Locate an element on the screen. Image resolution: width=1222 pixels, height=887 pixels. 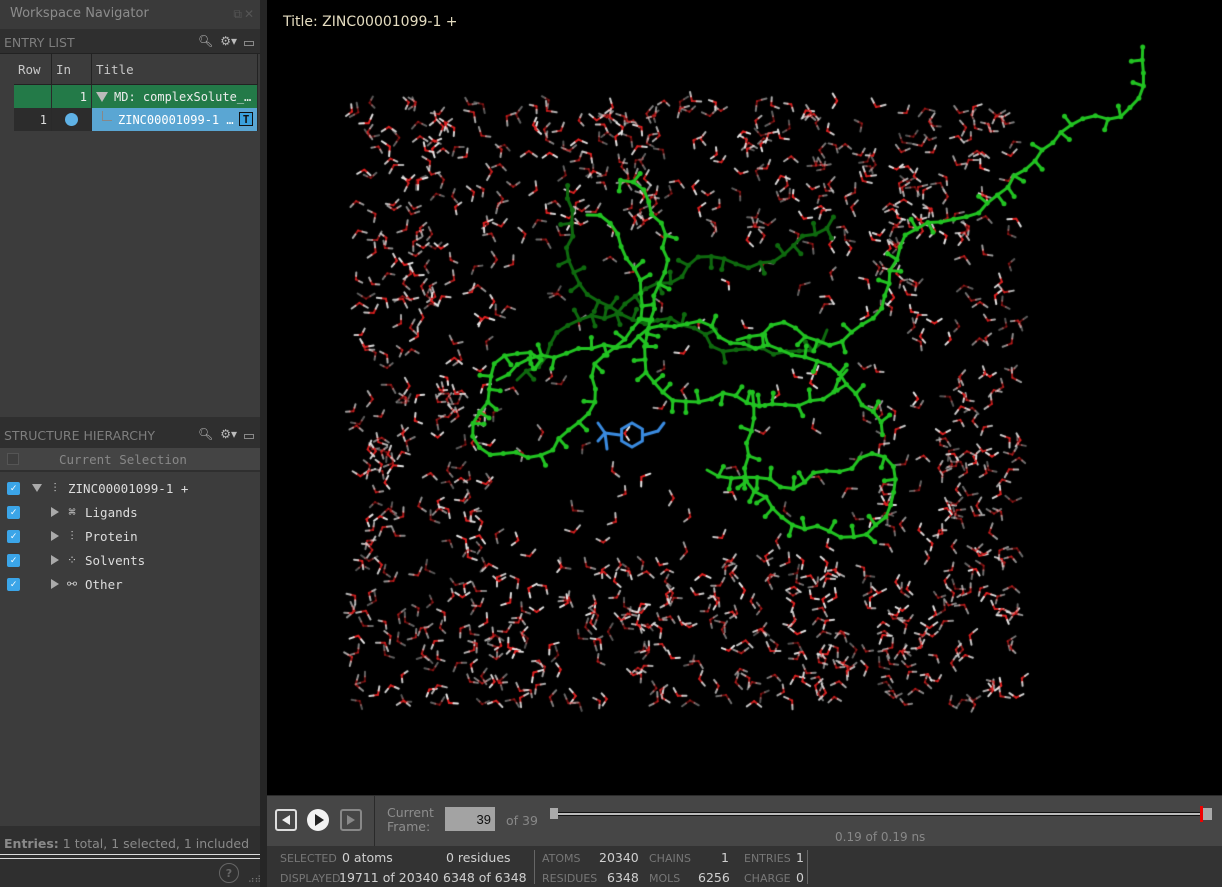
checkbox-ligands: ✓ is located at coordinates (13, 512).